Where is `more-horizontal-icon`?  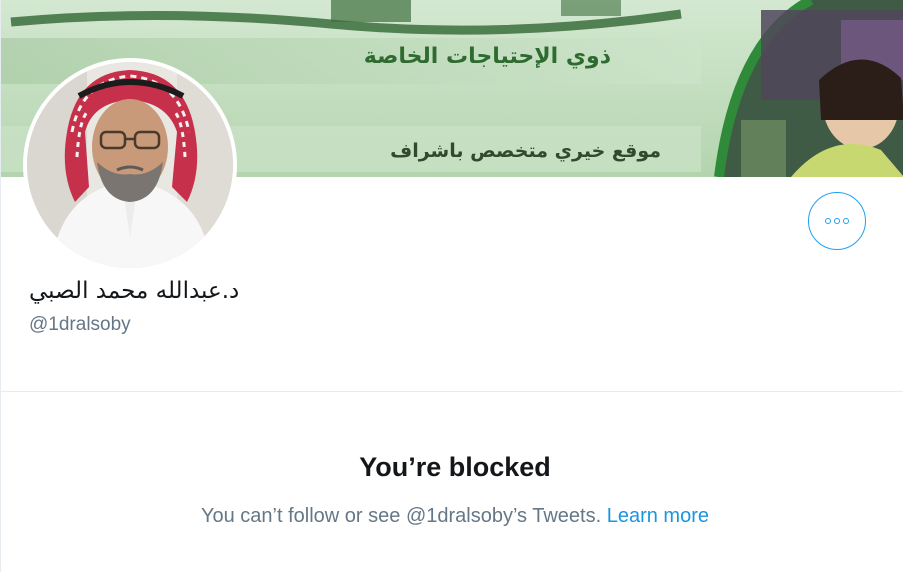 more-horizontal-icon is located at coordinates (837, 221).